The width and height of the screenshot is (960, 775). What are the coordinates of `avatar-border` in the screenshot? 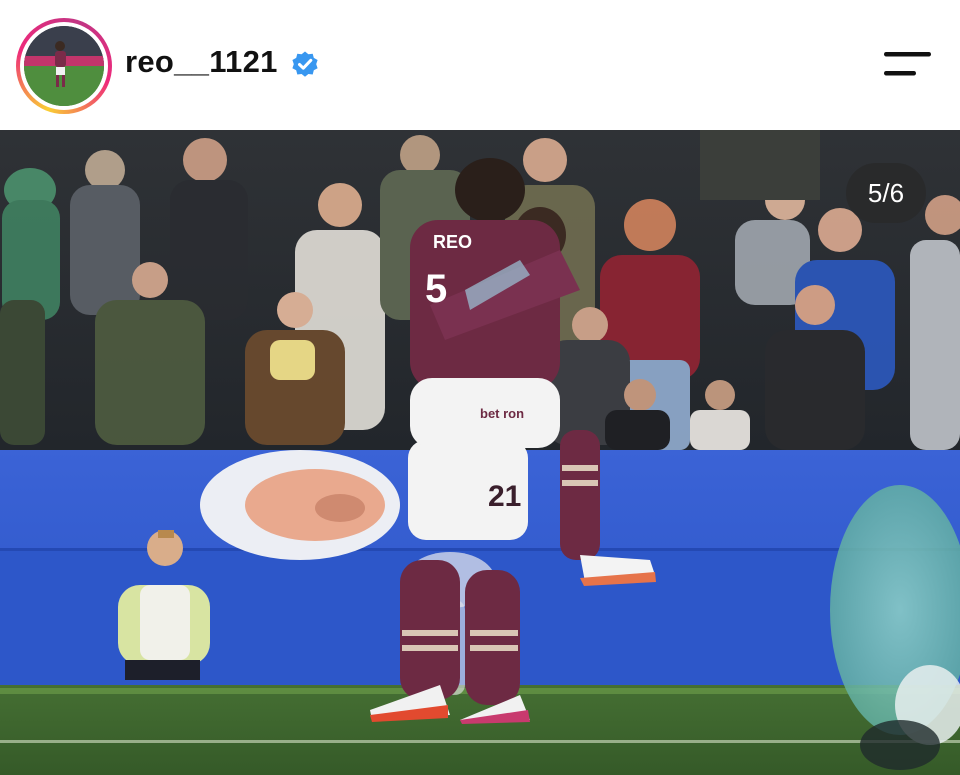 It's located at (64, 66).